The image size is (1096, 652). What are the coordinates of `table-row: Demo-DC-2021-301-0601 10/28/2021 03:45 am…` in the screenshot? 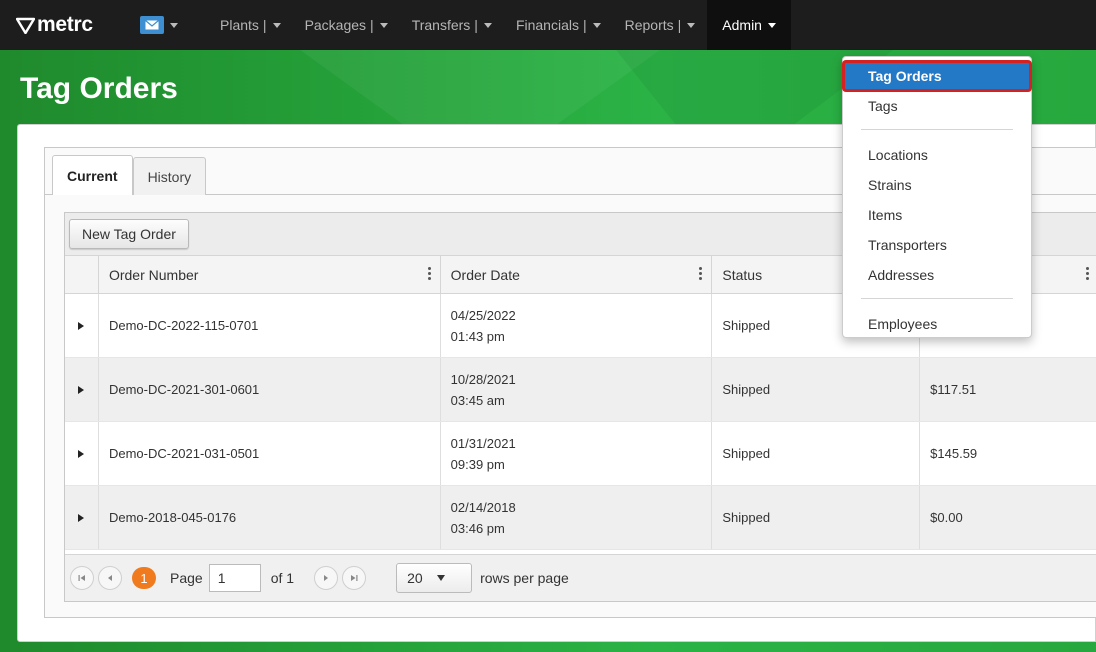 It's located at (580, 390).